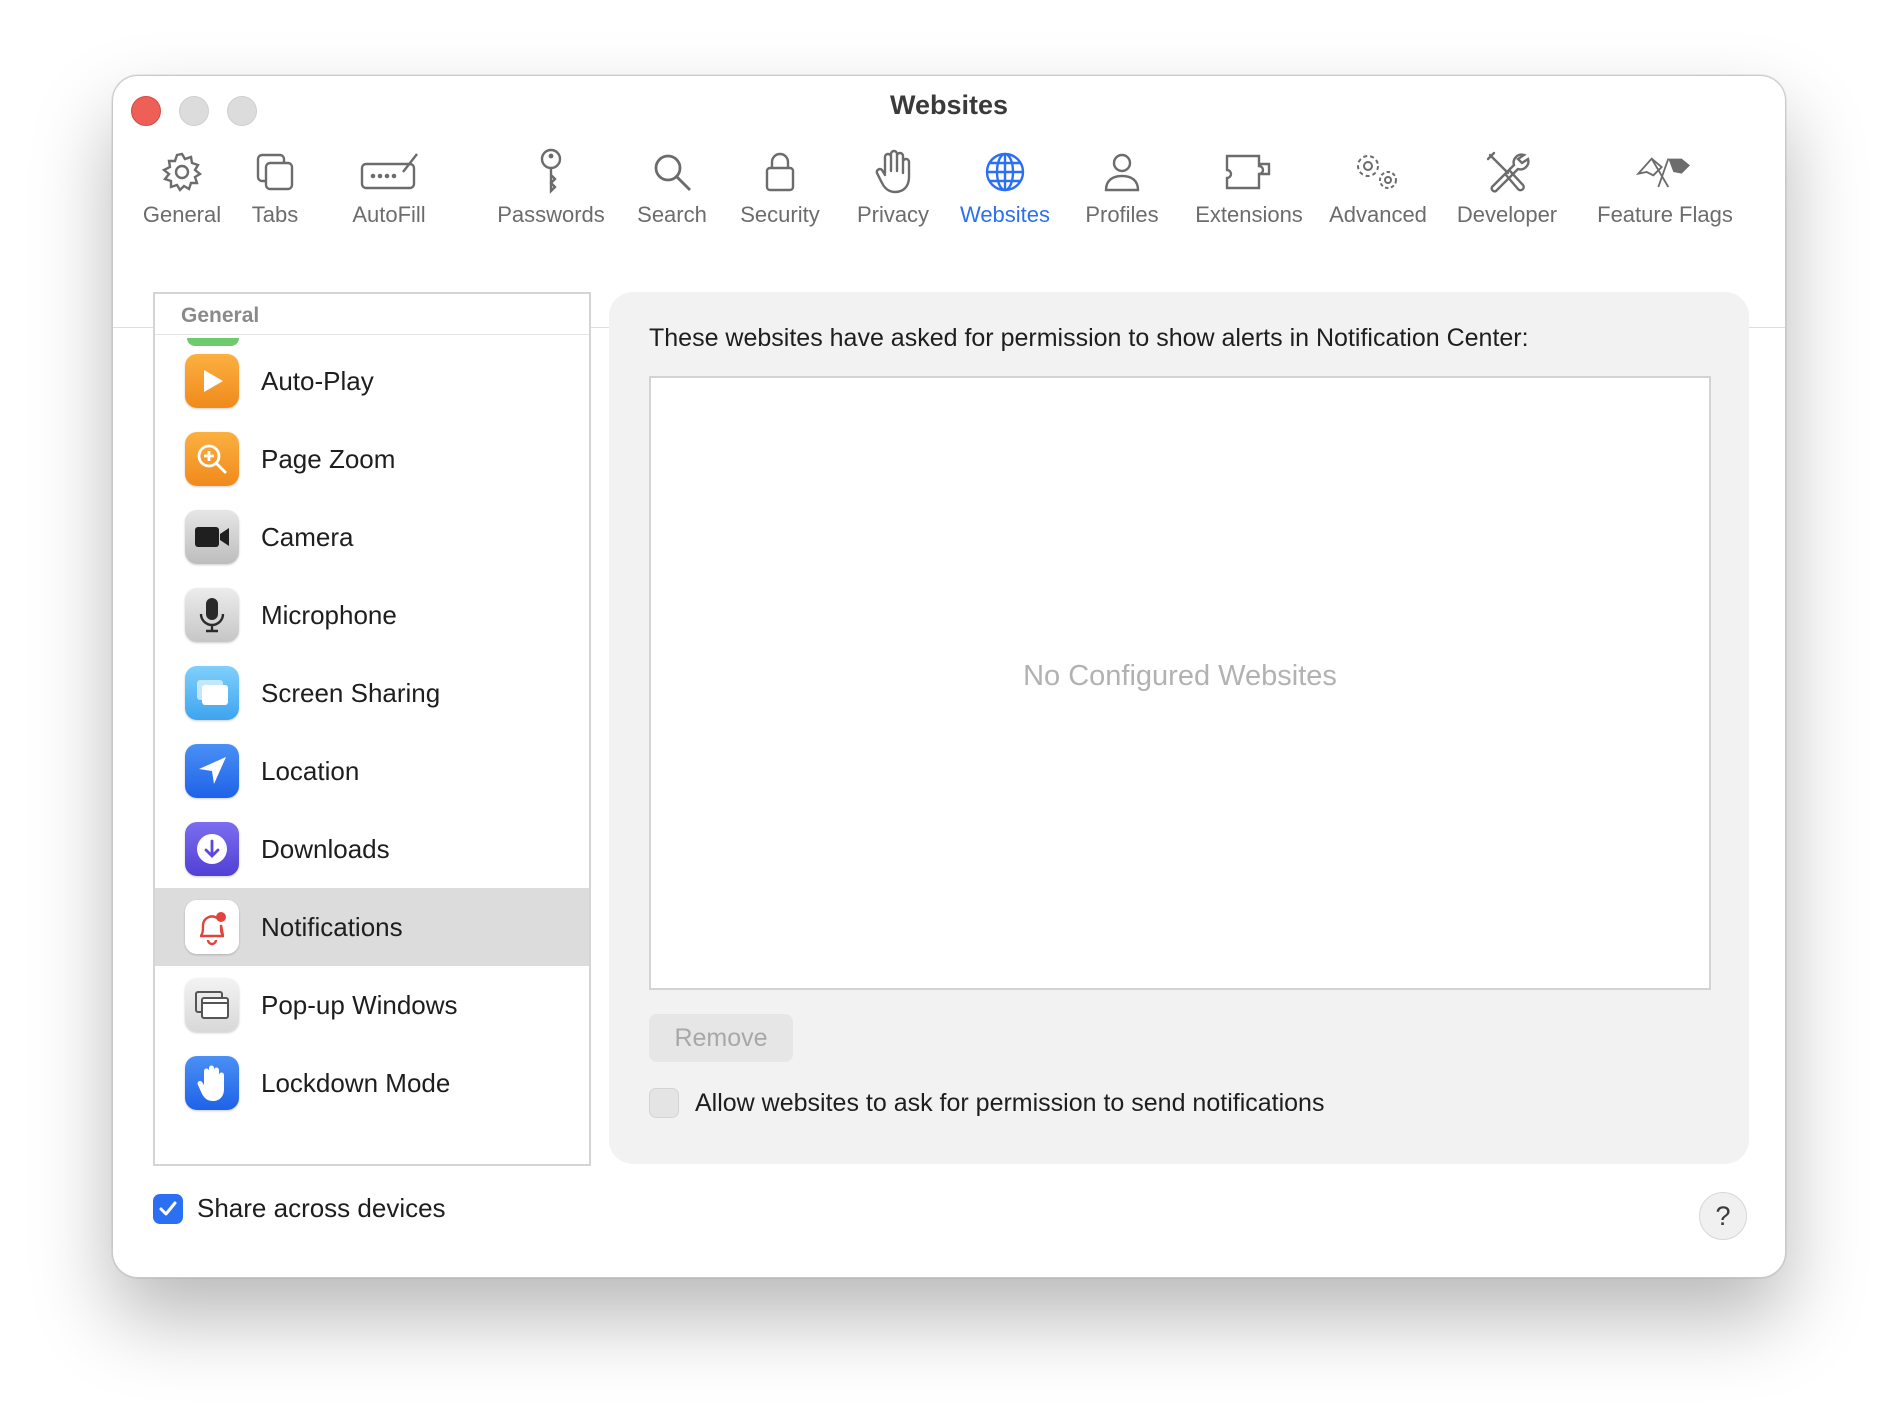 The image size is (1896, 1424). Describe the element at coordinates (182, 172) in the screenshot. I see `gear-icon` at that location.